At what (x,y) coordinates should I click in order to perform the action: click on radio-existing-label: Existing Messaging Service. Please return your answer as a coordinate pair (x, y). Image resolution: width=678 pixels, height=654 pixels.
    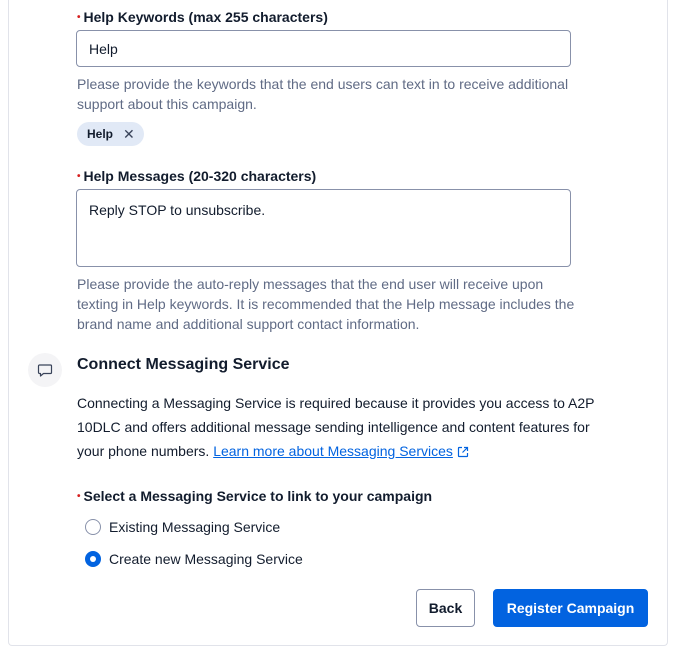
    Looking at the image, I should click on (194, 527).